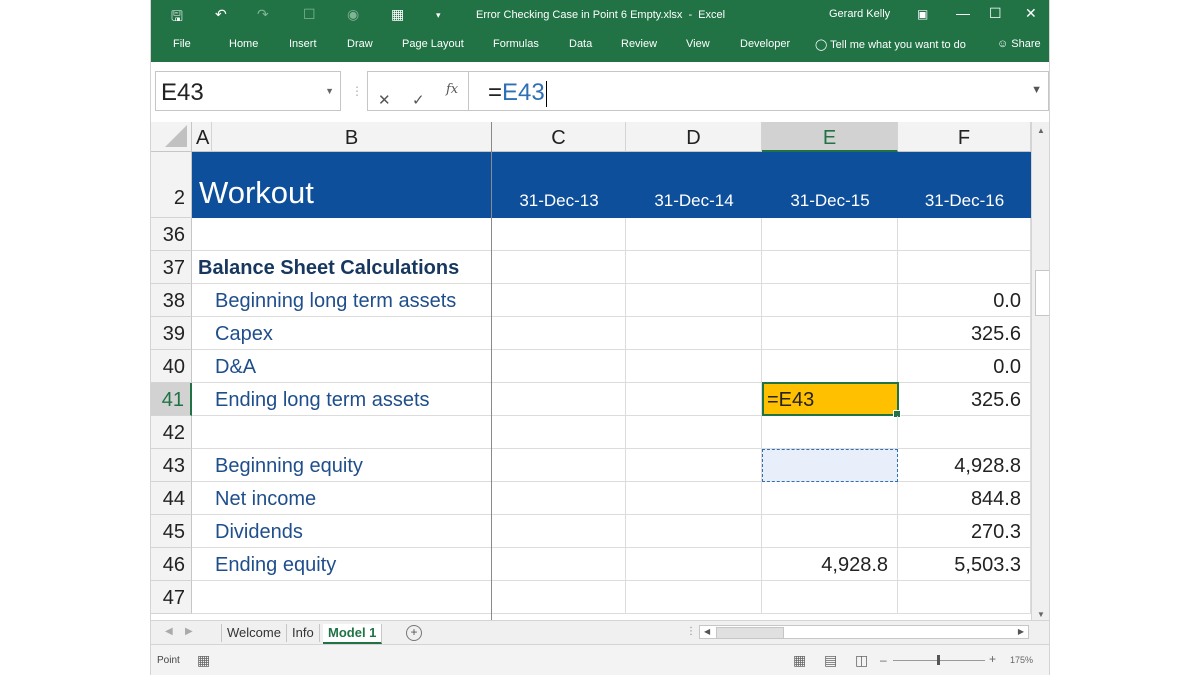  What do you see at coordinates (516, 44) in the screenshot?
I see `tab-formulas: Formulas` at bounding box center [516, 44].